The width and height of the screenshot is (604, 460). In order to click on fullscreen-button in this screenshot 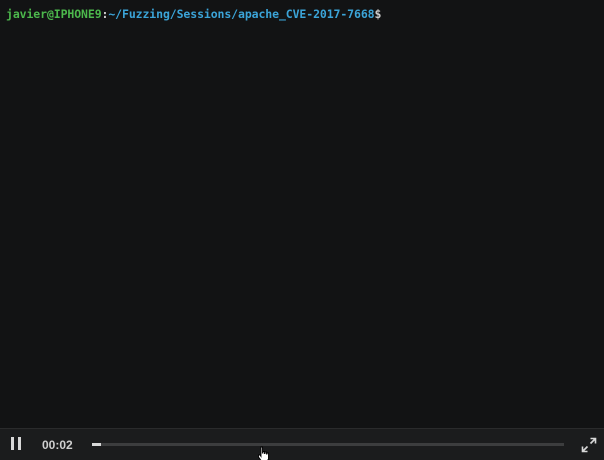, I will do `click(589, 445)`.